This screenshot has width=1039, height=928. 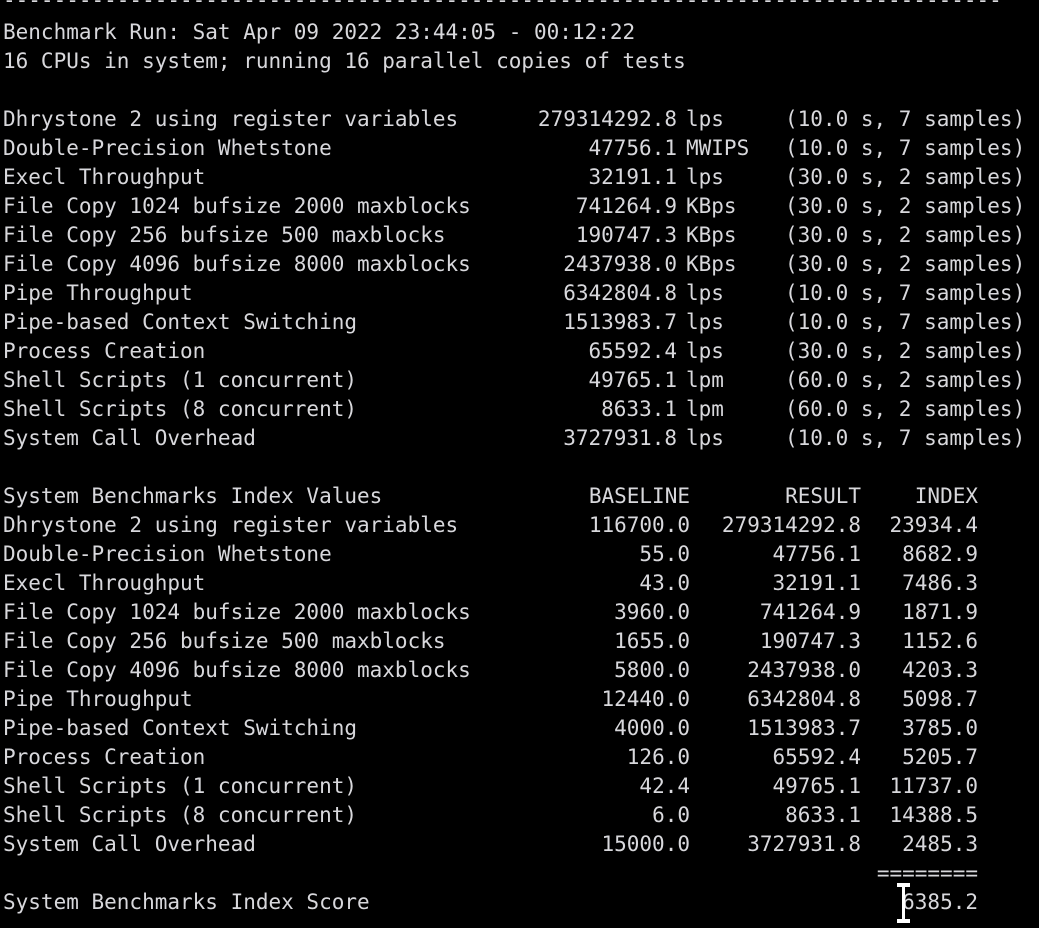 What do you see at coordinates (620, 293) in the screenshot?
I see `benchmark-value: 6342804.8` at bounding box center [620, 293].